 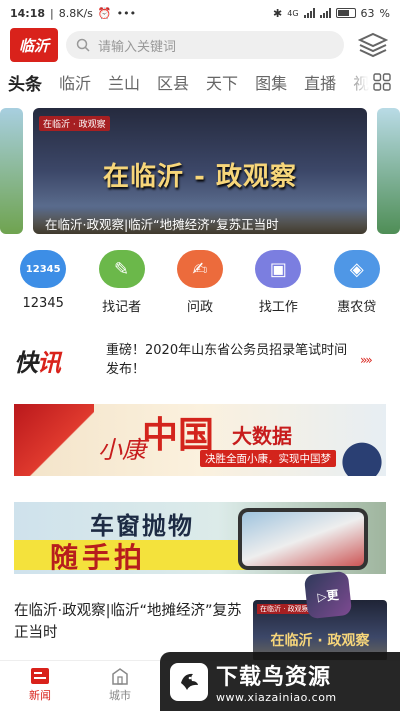 I want to click on grid-menu-icon, so click(x=382, y=82).